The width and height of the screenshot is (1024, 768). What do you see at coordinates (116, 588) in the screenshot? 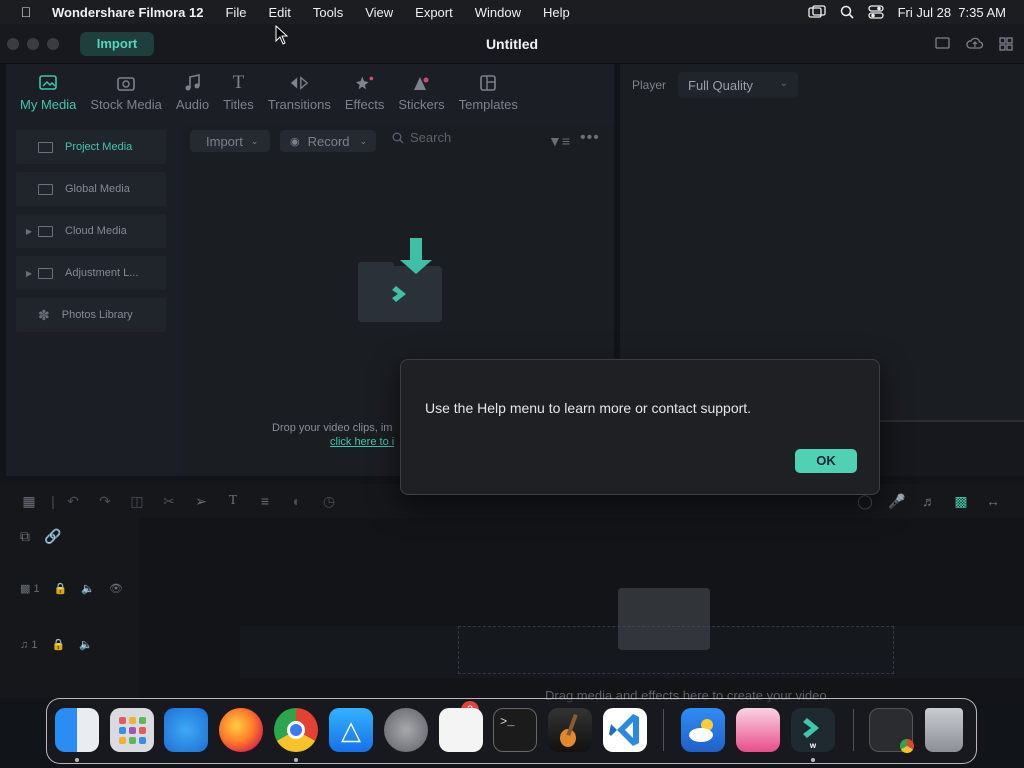
I see `eye-icon: 👁` at bounding box center [116, 588].